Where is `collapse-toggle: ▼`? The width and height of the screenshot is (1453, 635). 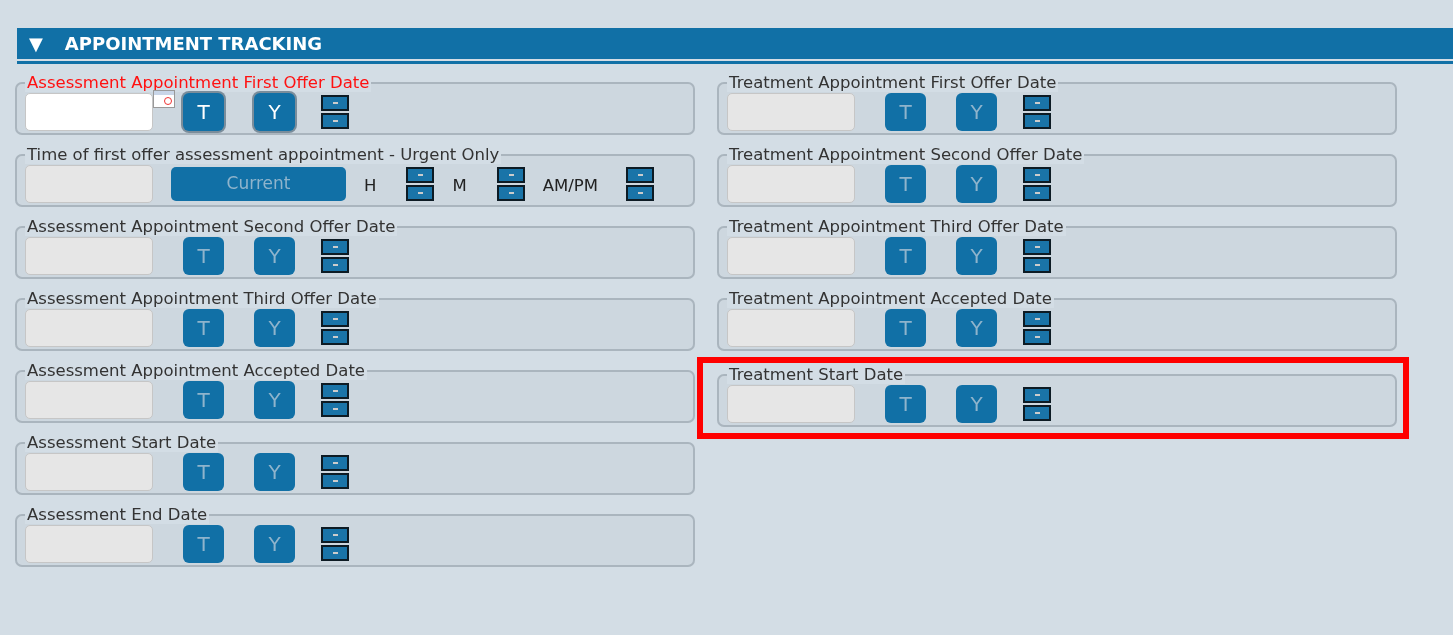 collapse-toggle: ▼ is located at coordinates (36, 43).